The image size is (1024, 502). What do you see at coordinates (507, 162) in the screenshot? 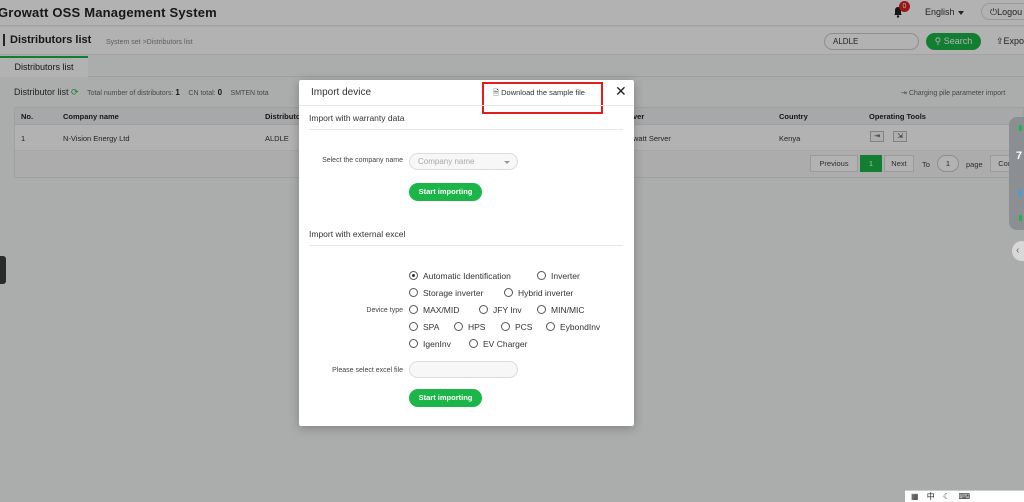
I see `chevron-down-icon` at bounding box center [507, 162].